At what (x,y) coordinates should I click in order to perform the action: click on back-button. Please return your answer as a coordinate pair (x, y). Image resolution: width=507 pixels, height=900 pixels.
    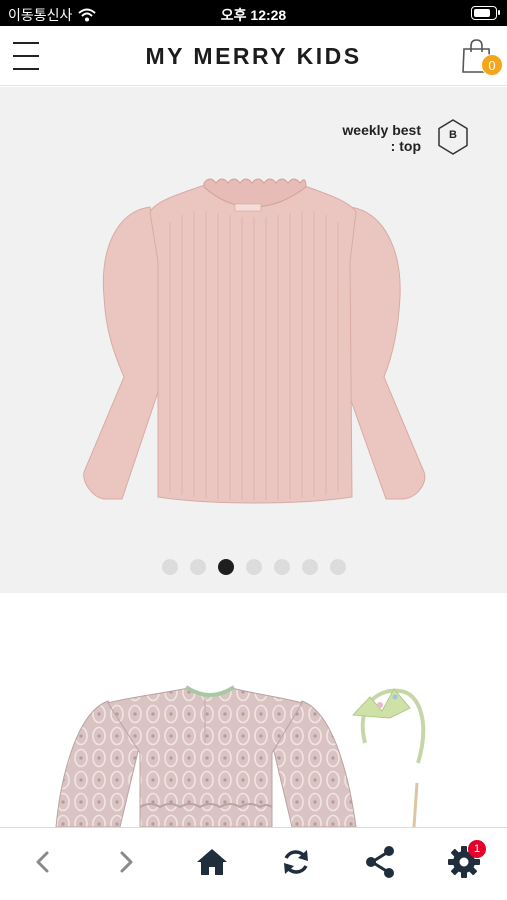
    Looking at the image, I should click on (43, 862).